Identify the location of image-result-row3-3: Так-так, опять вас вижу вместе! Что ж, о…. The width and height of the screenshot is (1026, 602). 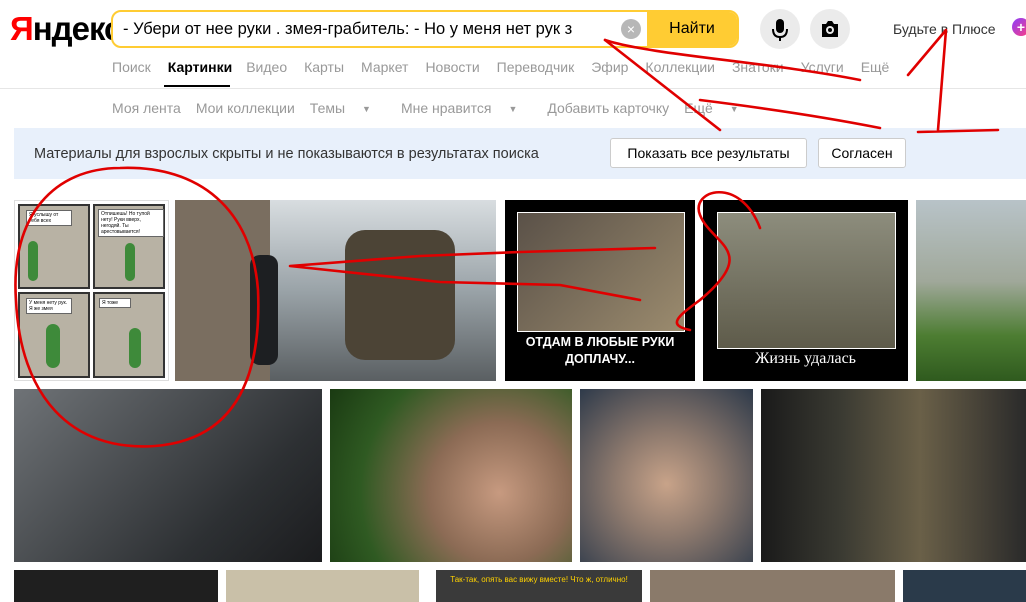
(539, 586).